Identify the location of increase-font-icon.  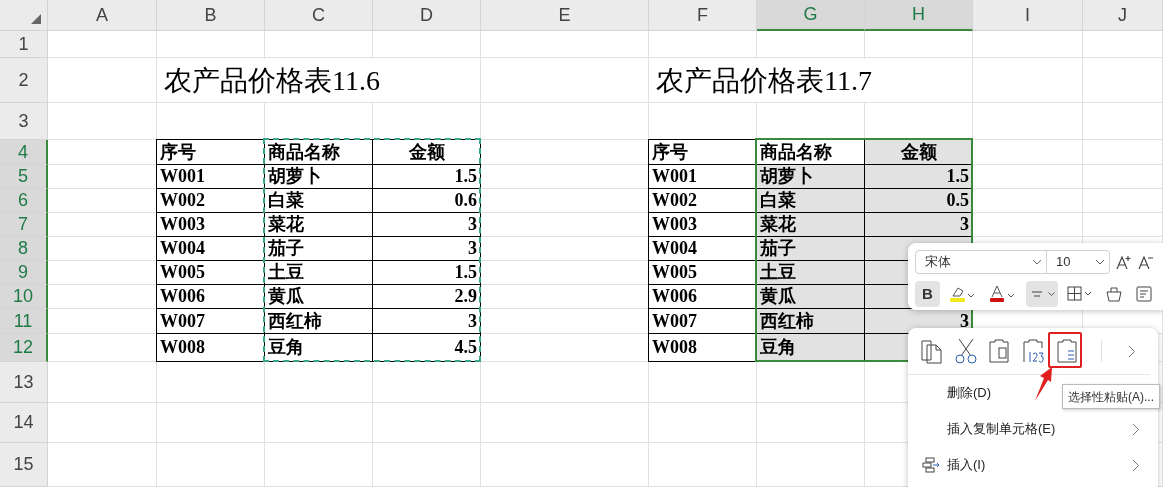
(1124, 262).